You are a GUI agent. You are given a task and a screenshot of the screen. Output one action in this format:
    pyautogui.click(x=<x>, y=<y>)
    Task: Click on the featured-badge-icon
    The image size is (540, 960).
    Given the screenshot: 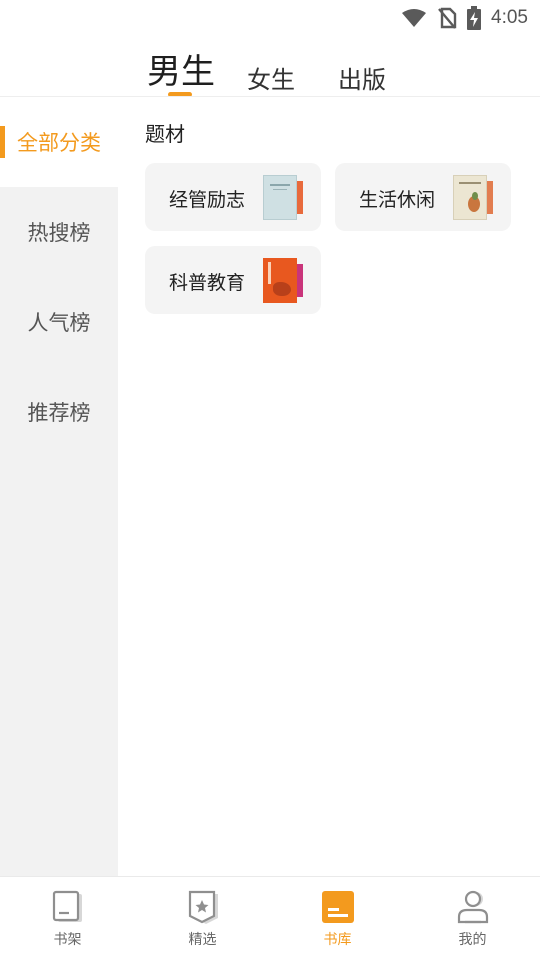 What is the action you would take?
    pyautogui.click(x=203, y=907)
    